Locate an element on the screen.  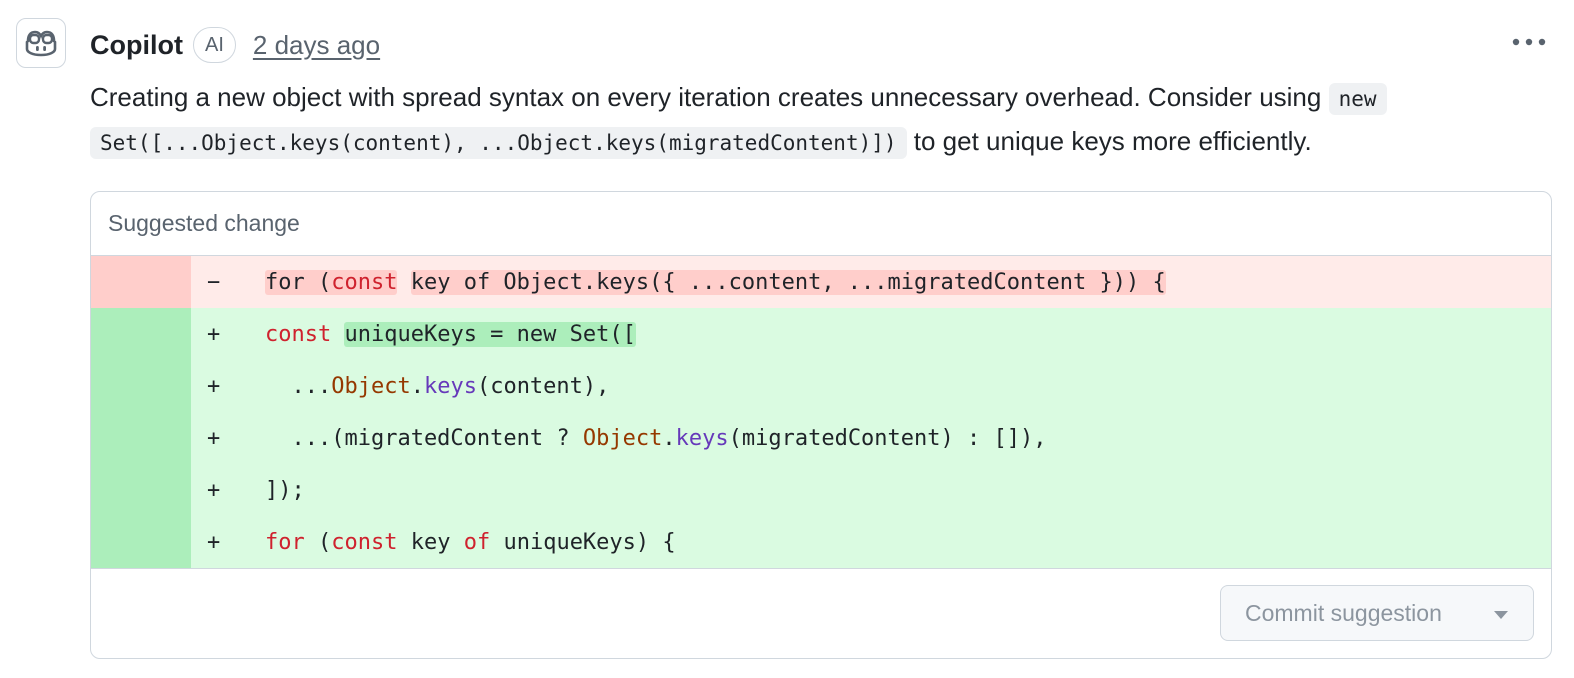
diff-added-line: + ... Object. keys (content), is located at coordinates (821, 386).